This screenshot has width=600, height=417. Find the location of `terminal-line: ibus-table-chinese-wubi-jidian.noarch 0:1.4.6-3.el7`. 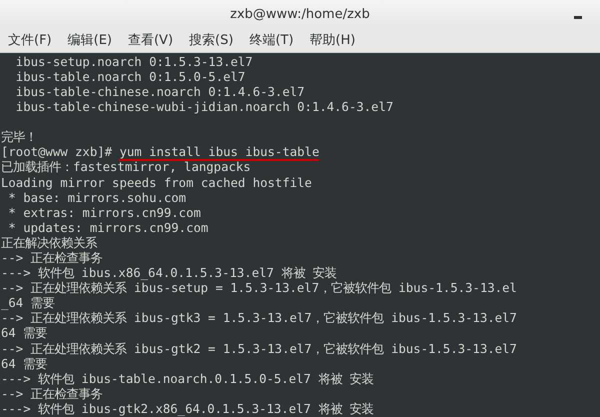

terminal-line: ibus-table-chinese-wubi-jidian.noarch 0:1.4.6-3.el7 is located at coordinates (204, 108).